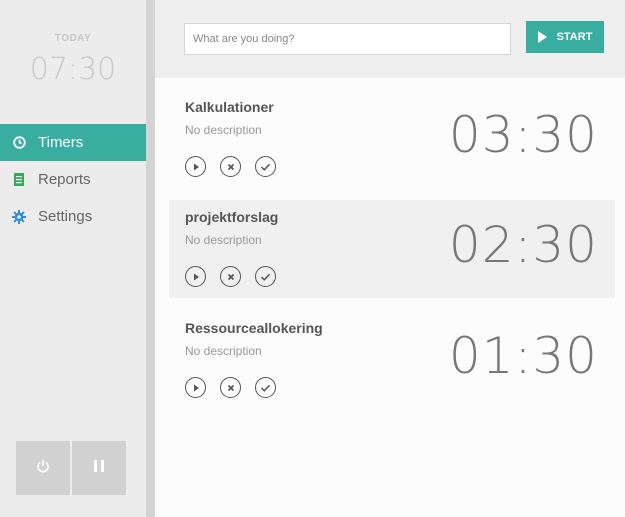 The width and height of the screenshot is (625, 517). I want to click on gear-icon, so click(19, 216).